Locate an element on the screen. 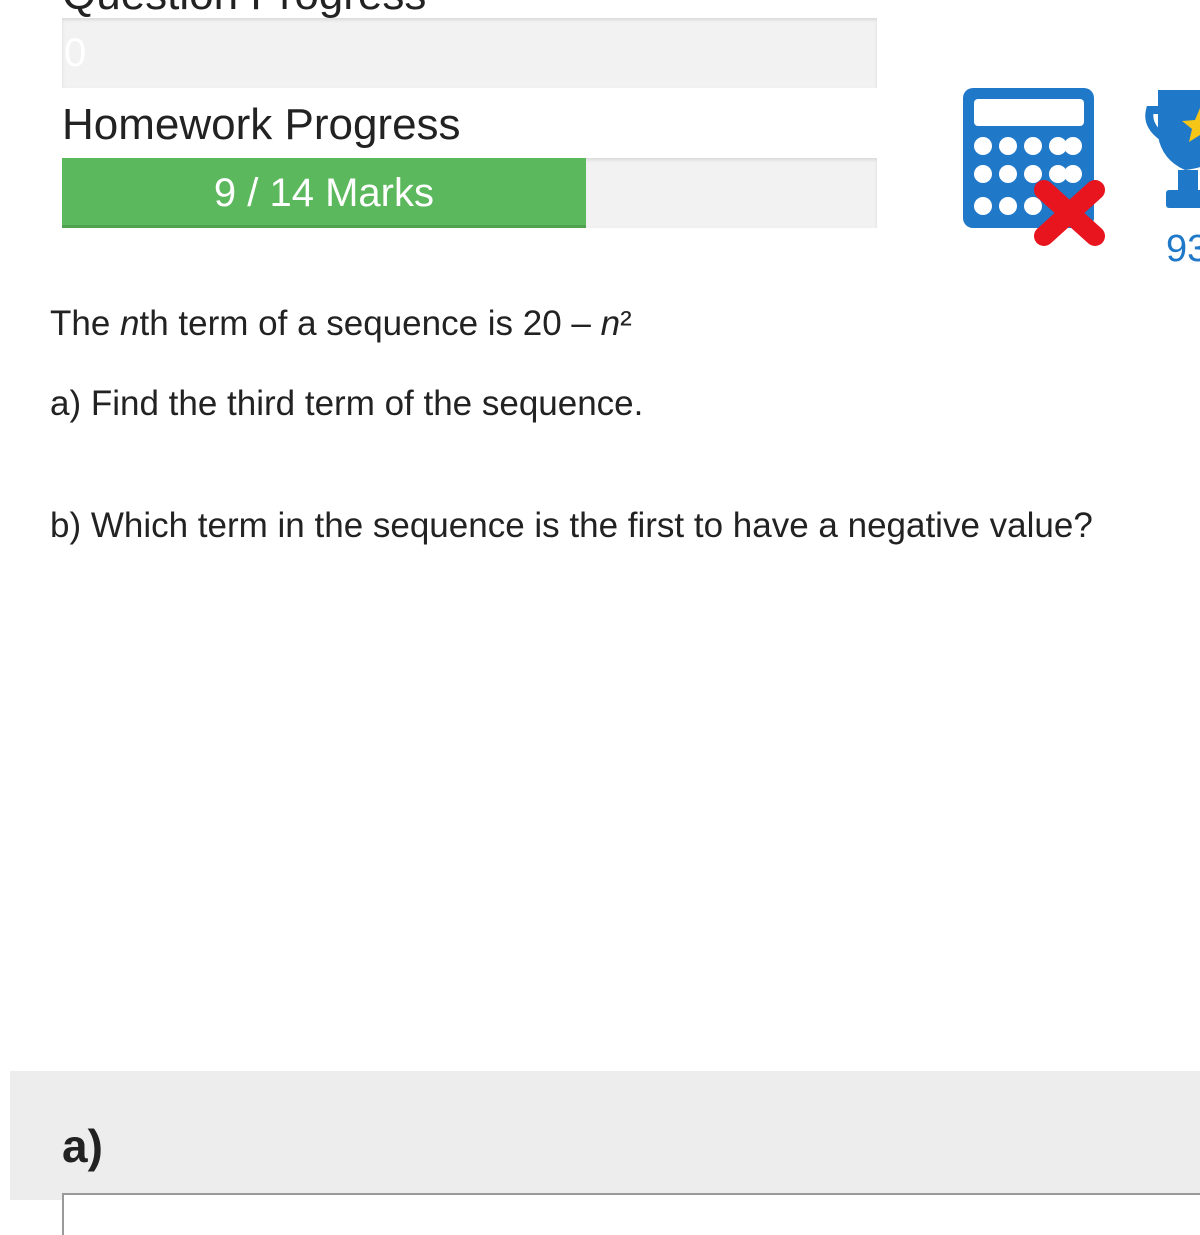  calculator-not-allowed-icon is located at coordinates (1034, 167).